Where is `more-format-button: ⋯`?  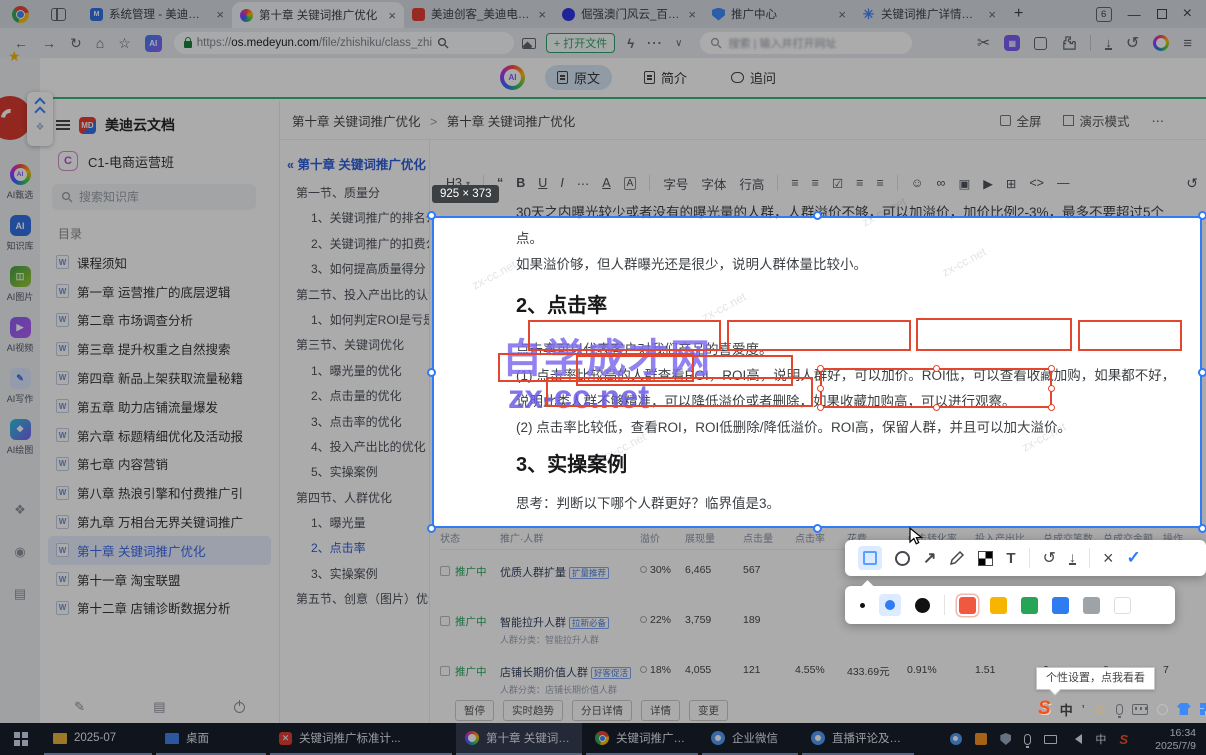
more-format-button: ⋯ is located at coordinates (583, 183).